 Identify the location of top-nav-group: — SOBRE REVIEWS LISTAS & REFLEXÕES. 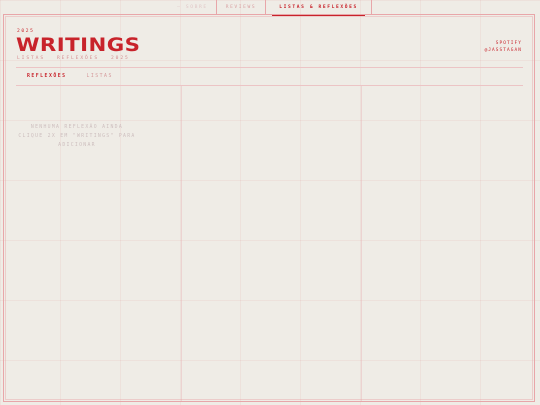
(270, 8).